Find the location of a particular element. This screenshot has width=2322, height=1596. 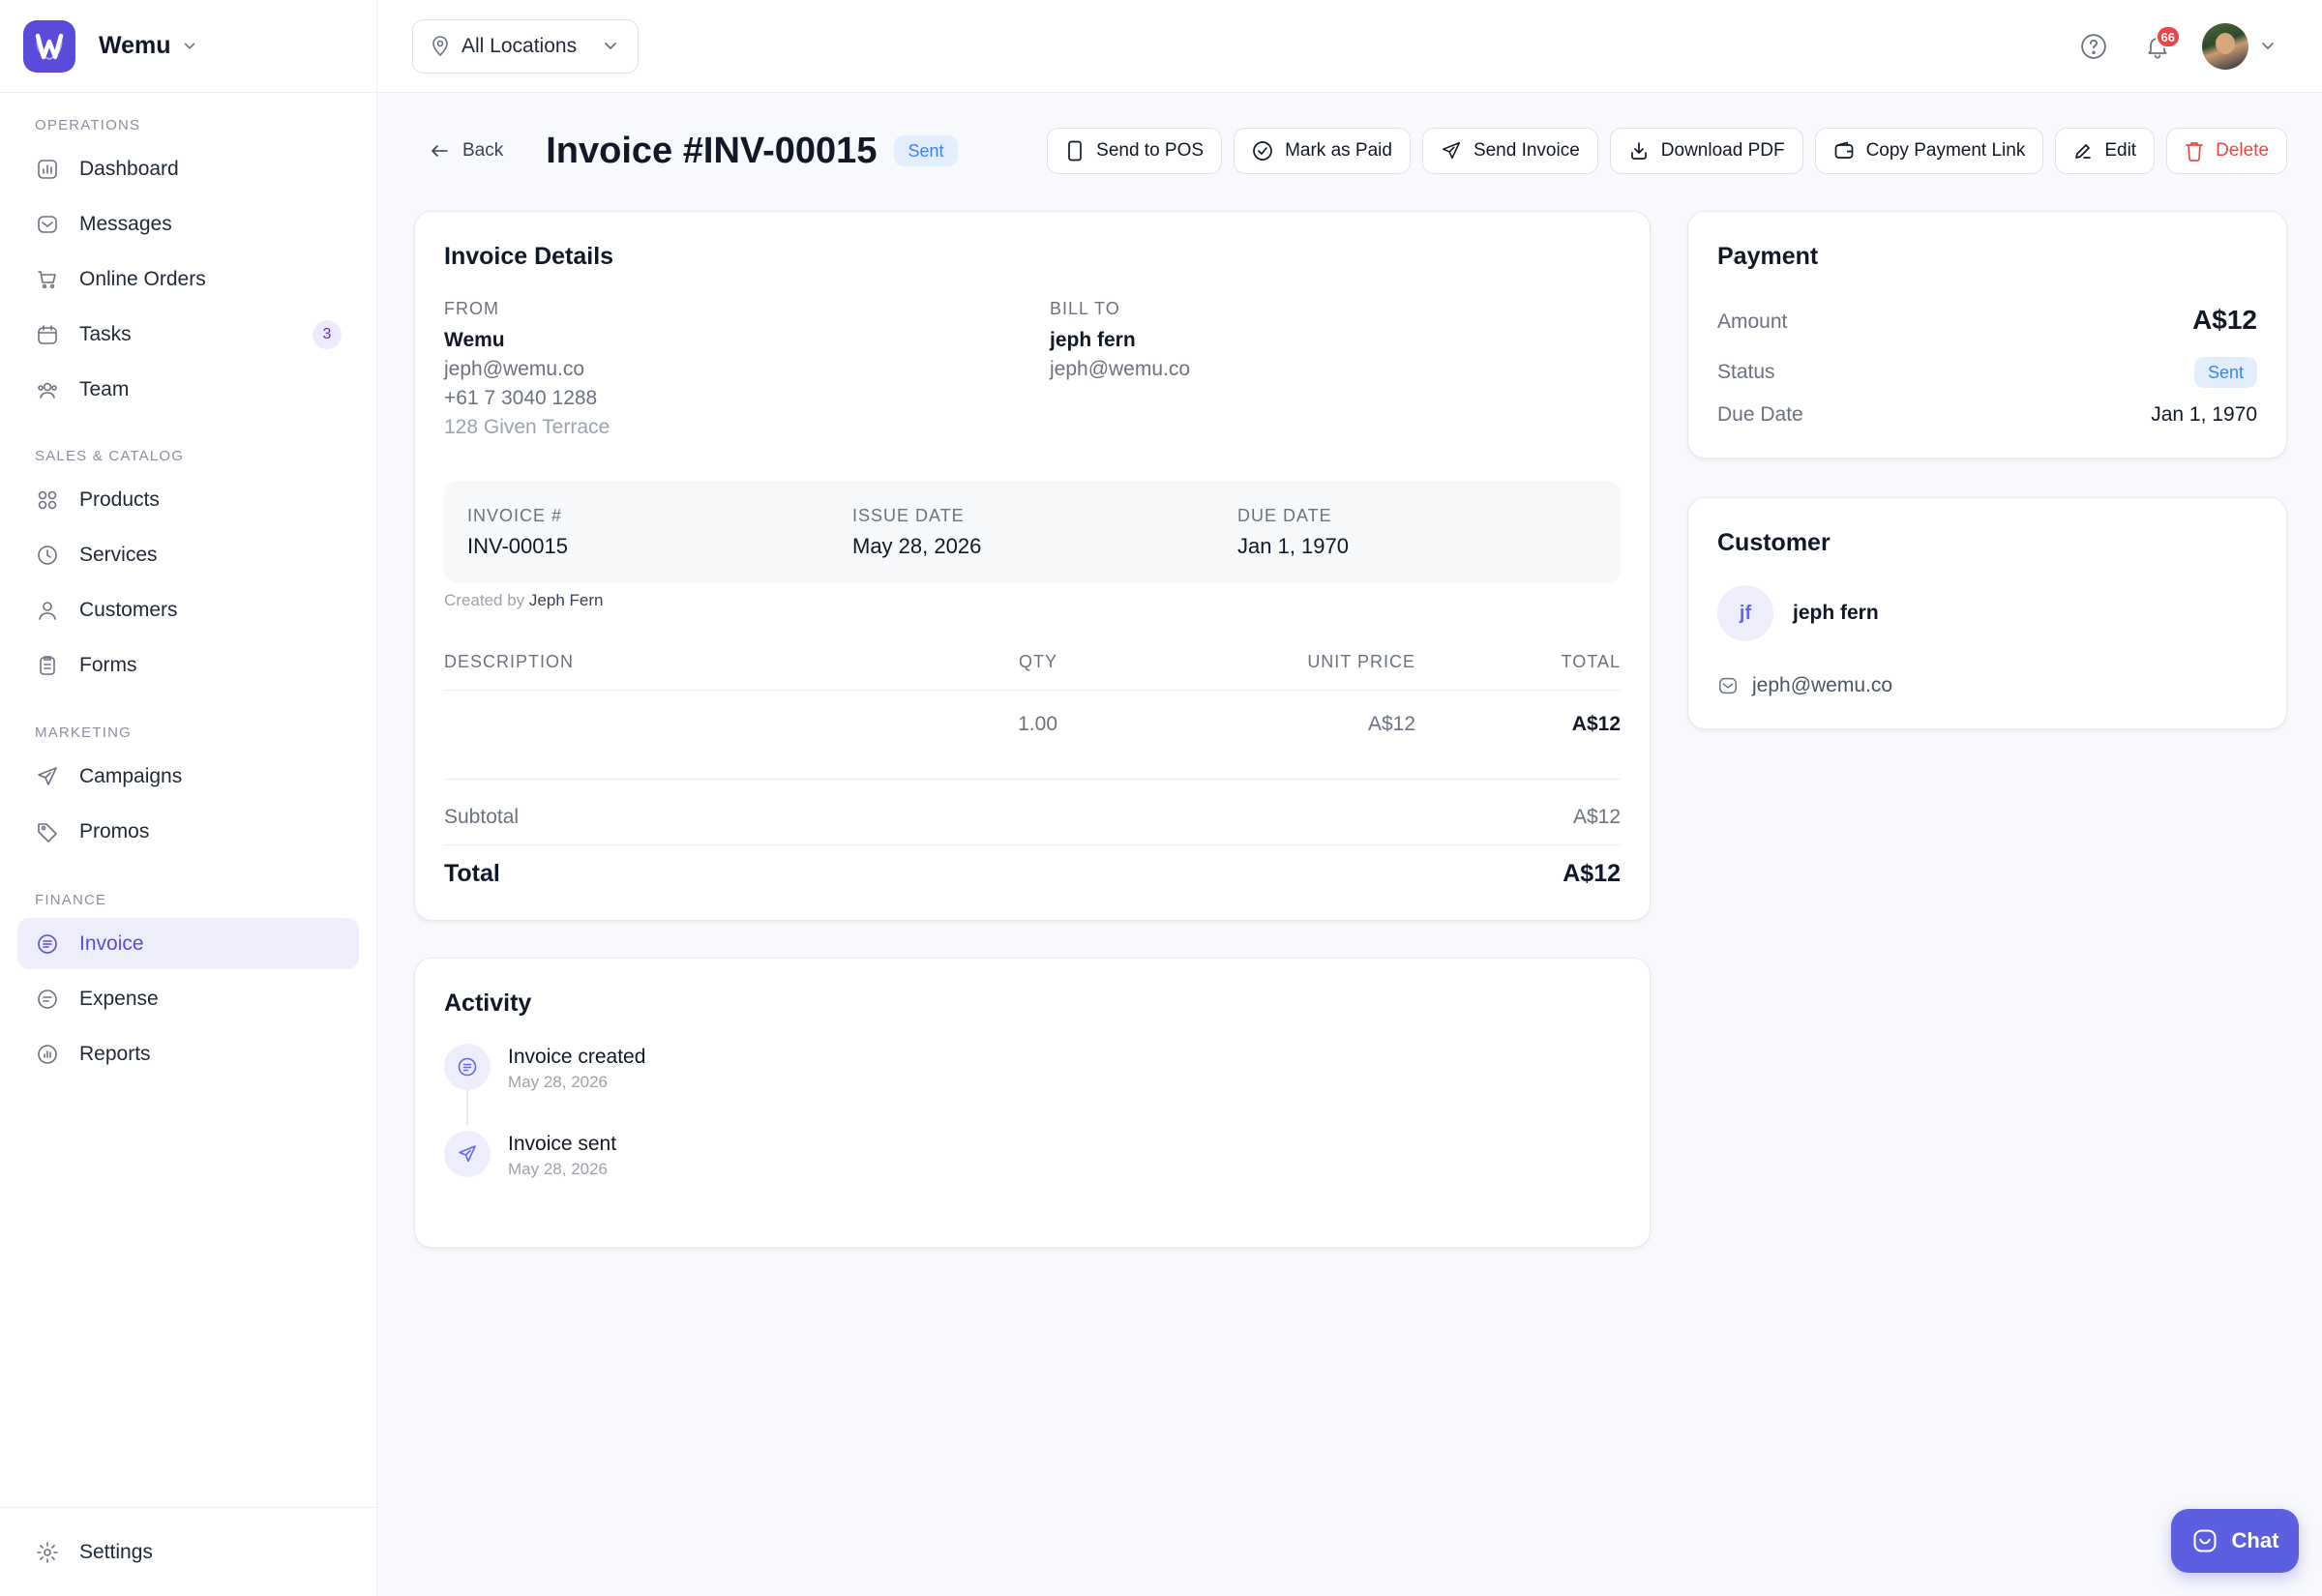

download-pdf-button: Download PDF is located at coordinates (1706, 151).